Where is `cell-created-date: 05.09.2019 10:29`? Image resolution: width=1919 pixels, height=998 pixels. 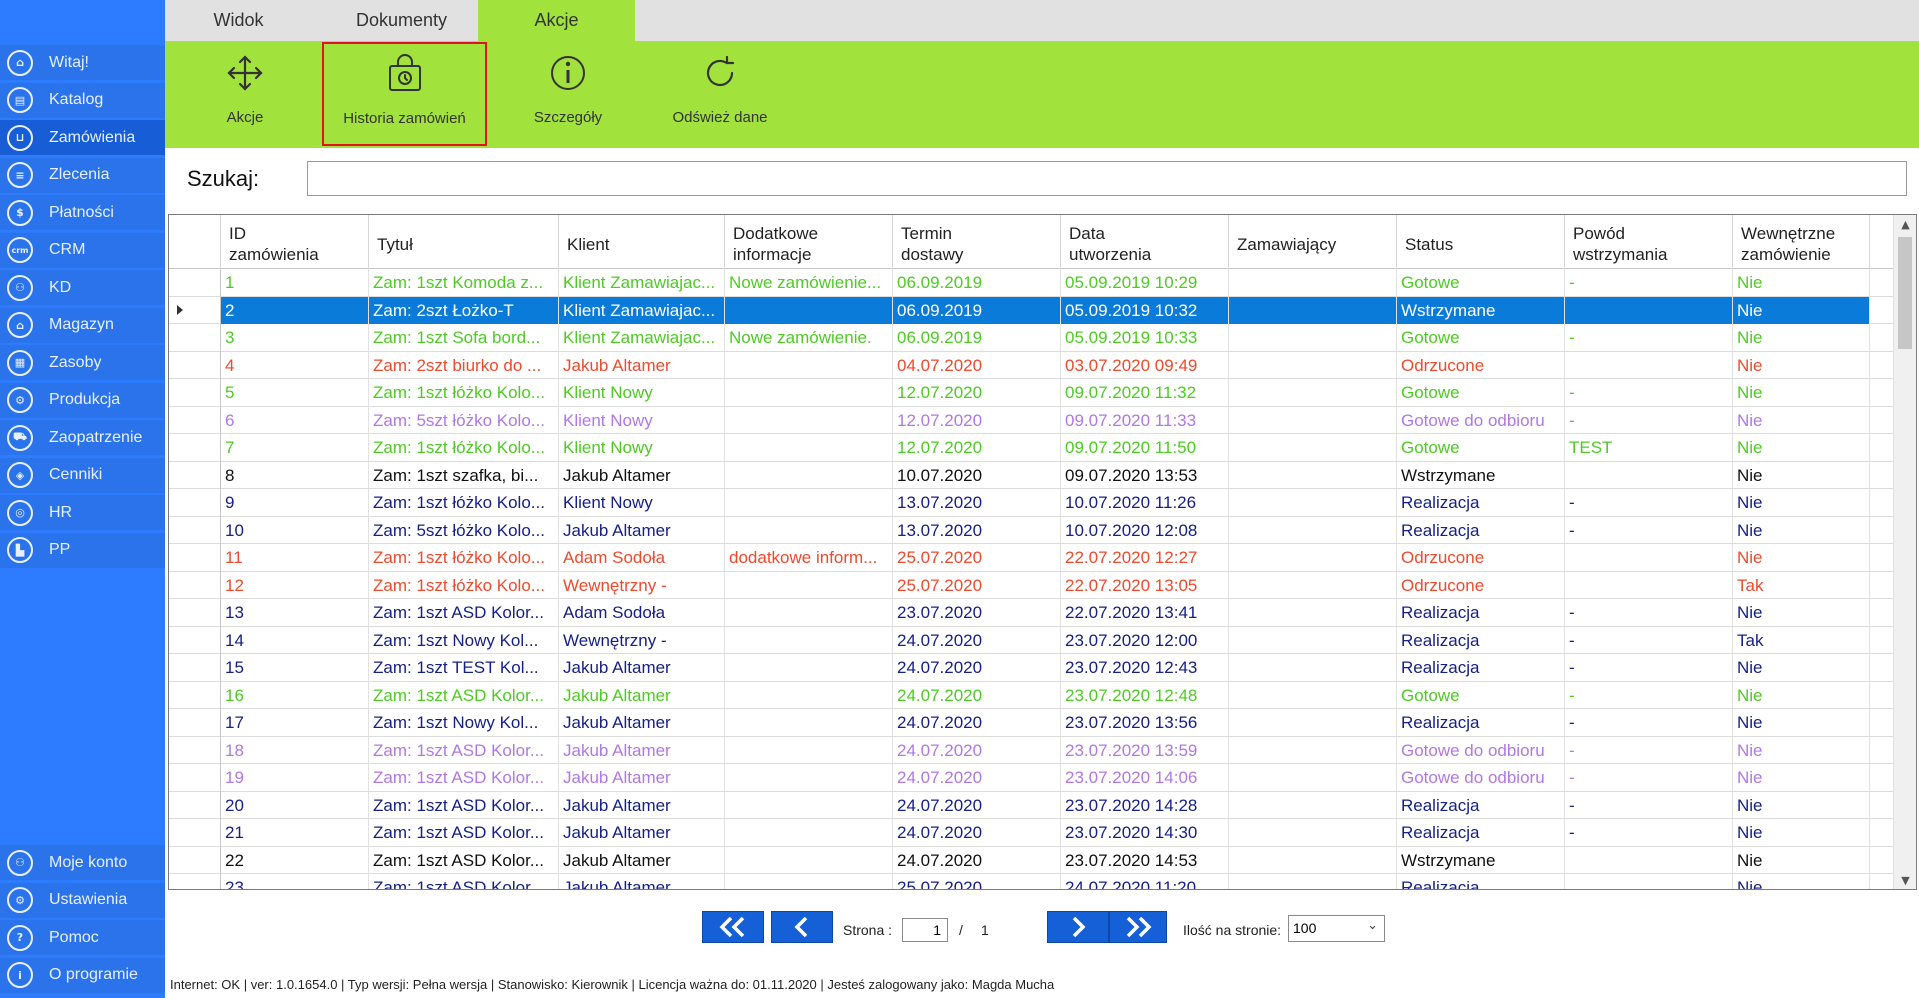
cell-created-date: 05.09.2019 10:29 is located at coordinates (1145, 283).